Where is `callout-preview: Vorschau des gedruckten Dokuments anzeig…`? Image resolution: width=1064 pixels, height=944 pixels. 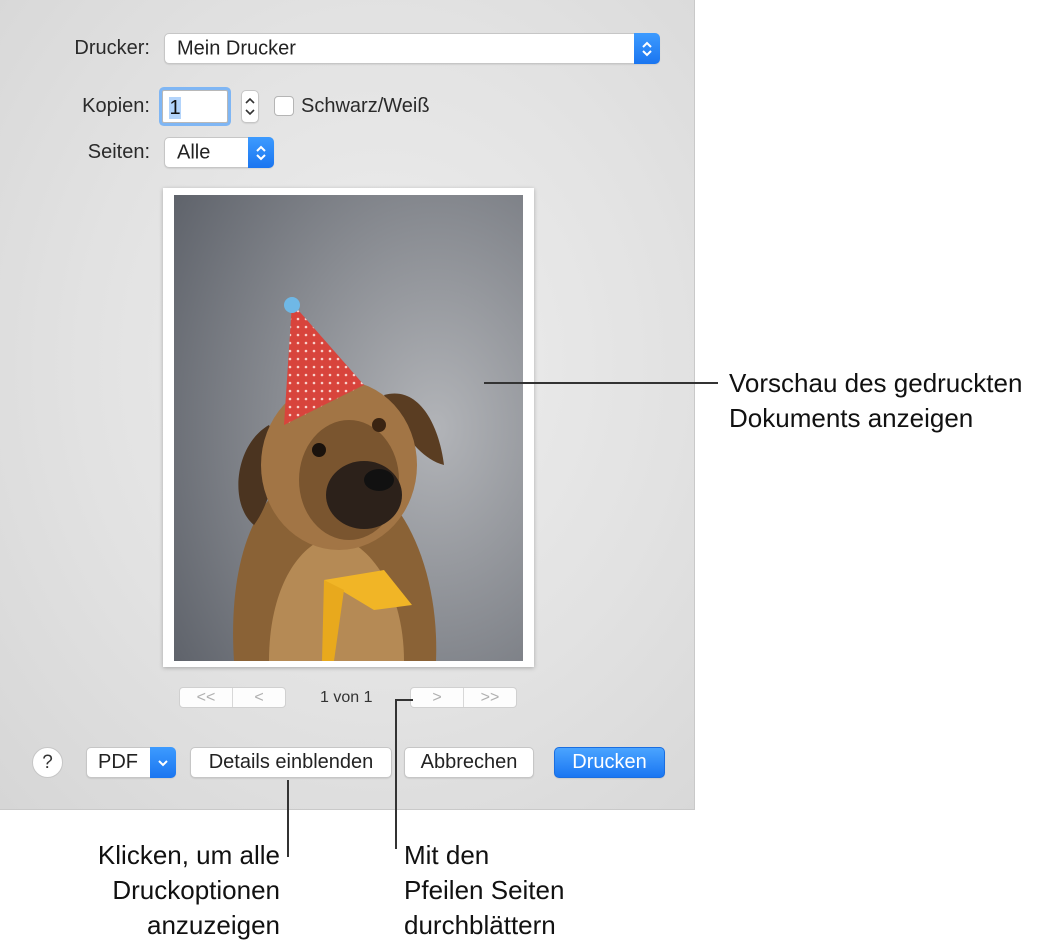
callout-preview: Vorschau des gedruckten Dokuments anzeig… is located at coordinates (875, 401).